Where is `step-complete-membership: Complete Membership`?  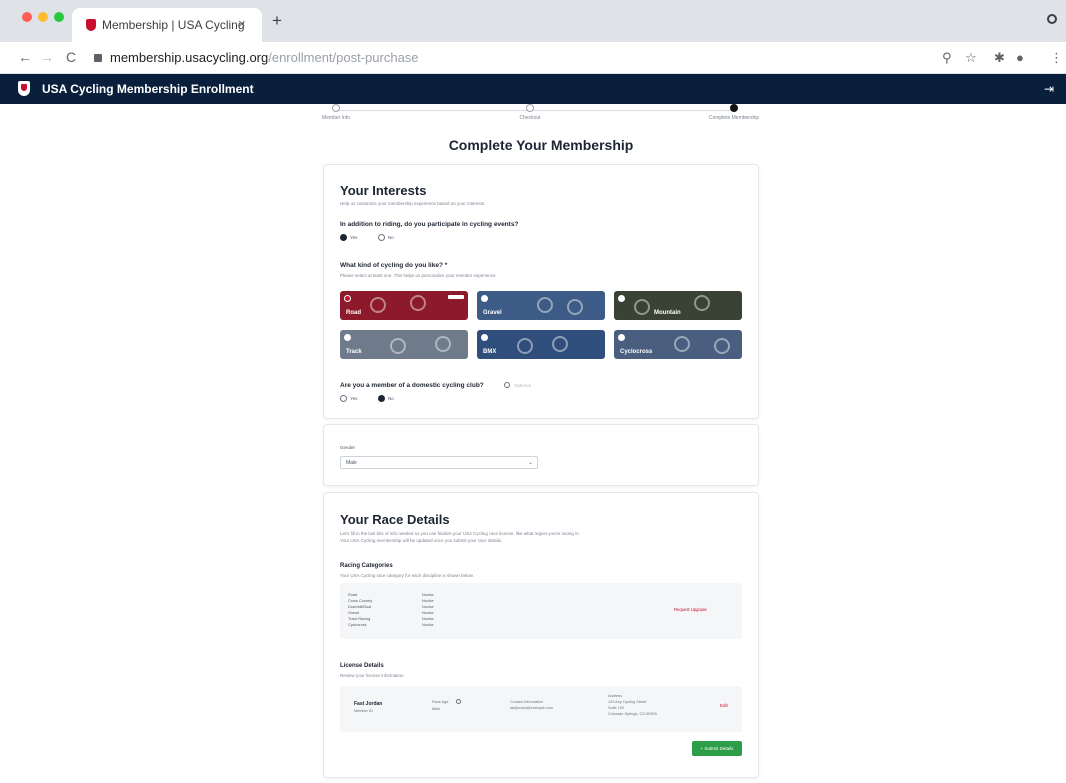
step-complete-membership: Complete Membership is located at coordinates (734, 112).